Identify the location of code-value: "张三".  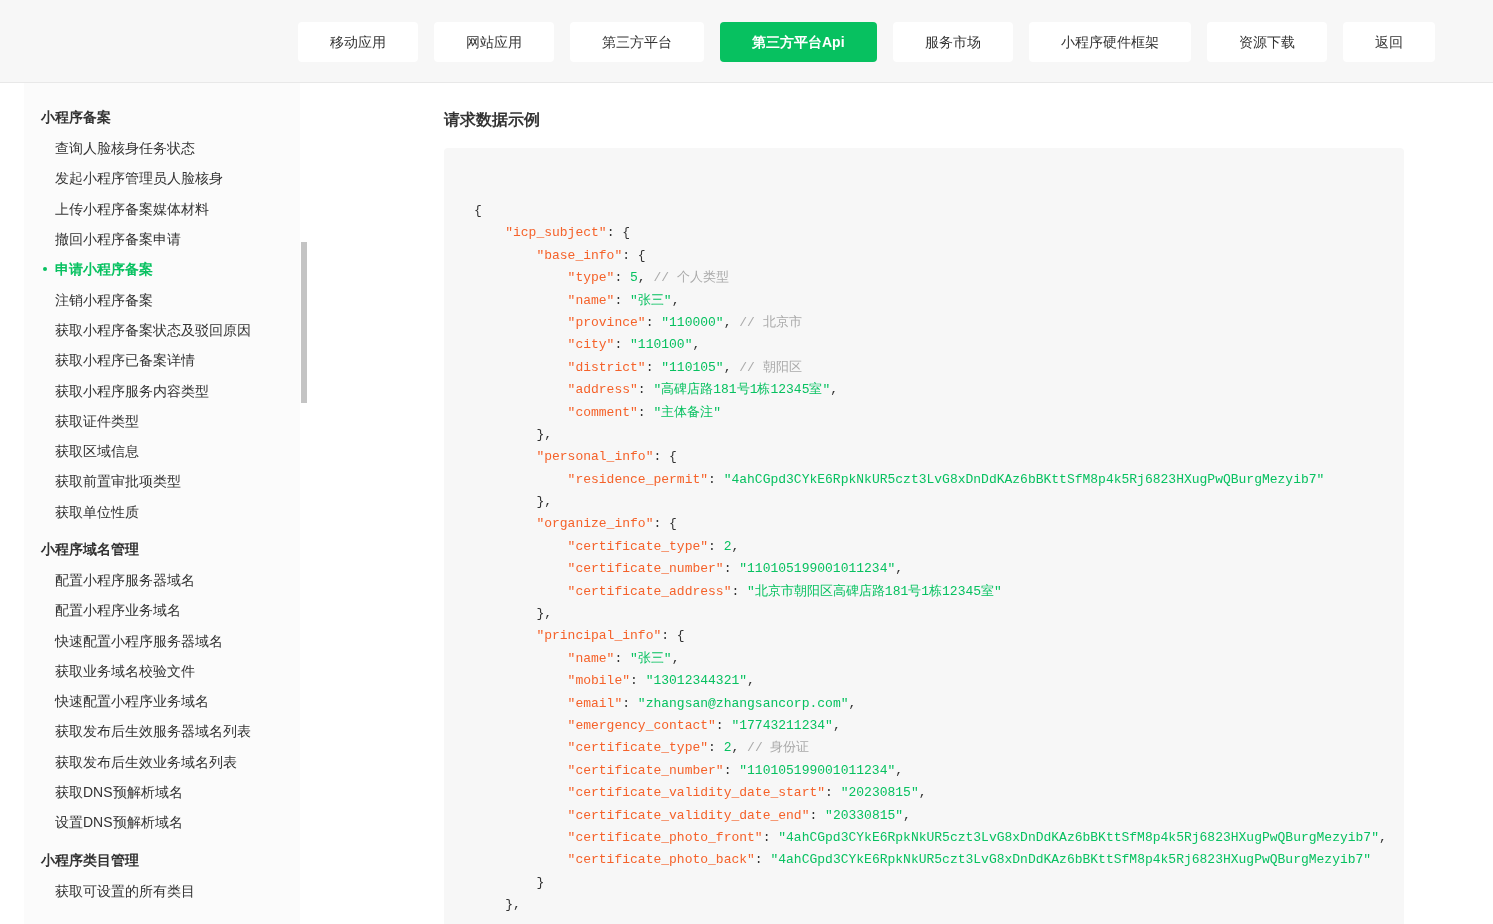
(651, 300).